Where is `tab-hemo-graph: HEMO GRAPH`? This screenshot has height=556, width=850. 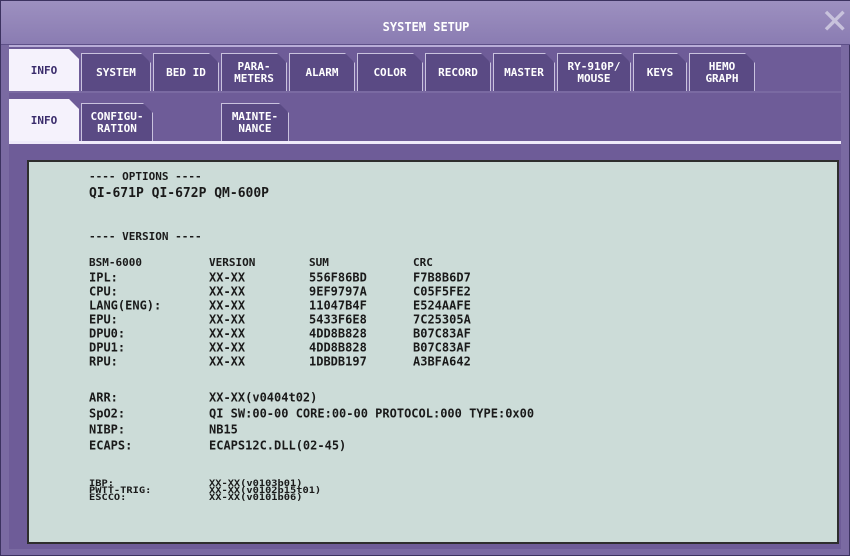 tab-hemo-graph: HEMO GRAPH is located at coordinates (722, 72).